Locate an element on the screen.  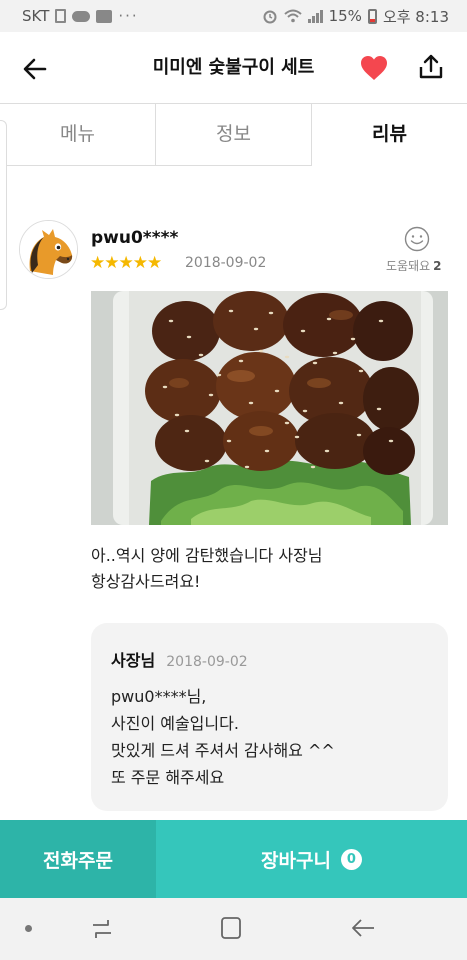
reply-date: 2018-09-02 is located at coordinates (207, 662).